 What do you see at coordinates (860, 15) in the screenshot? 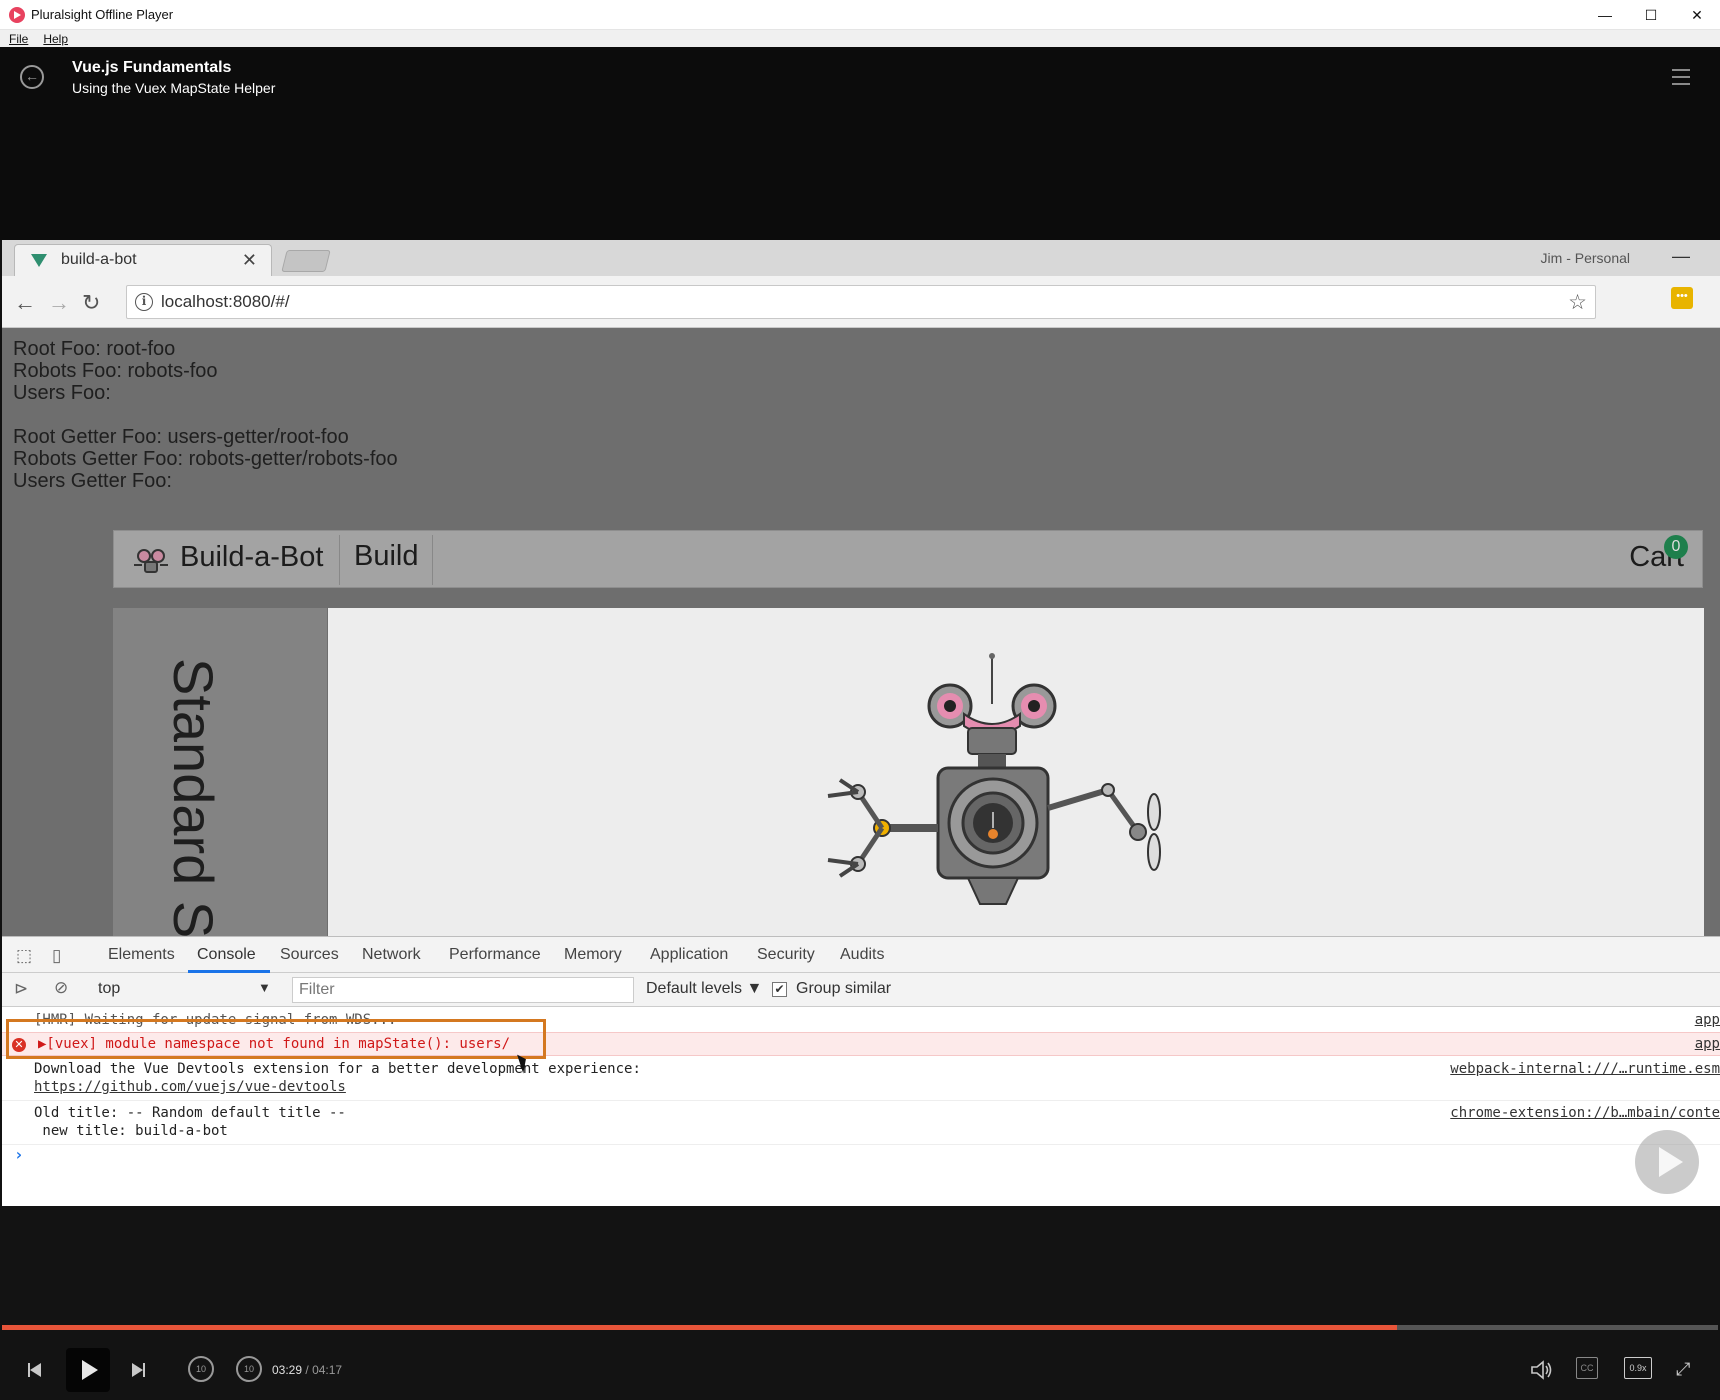
I see `title-bar: Pluralsight Offline Player — ☐ ✕` at bounding box center [860, 15].